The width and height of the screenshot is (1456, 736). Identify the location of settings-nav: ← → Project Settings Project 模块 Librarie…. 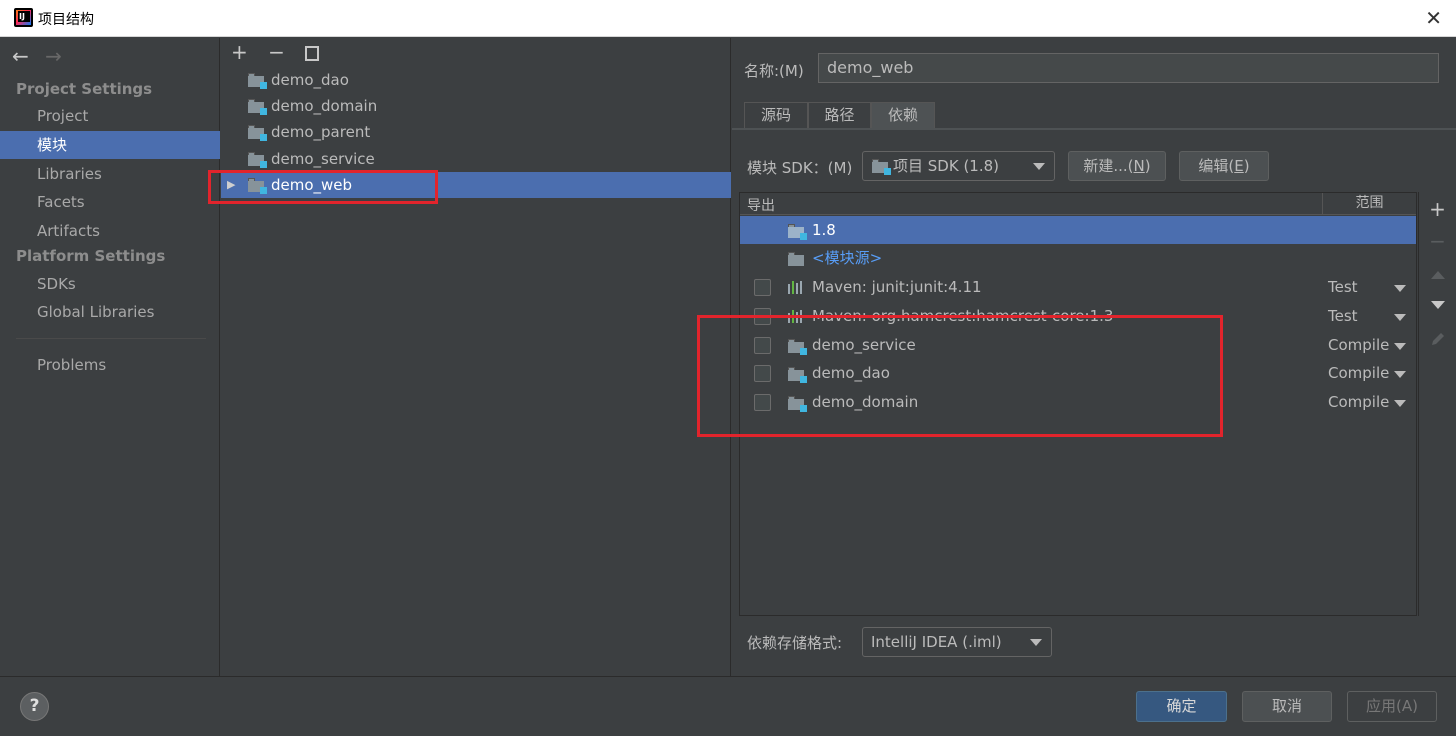
(110, 357).